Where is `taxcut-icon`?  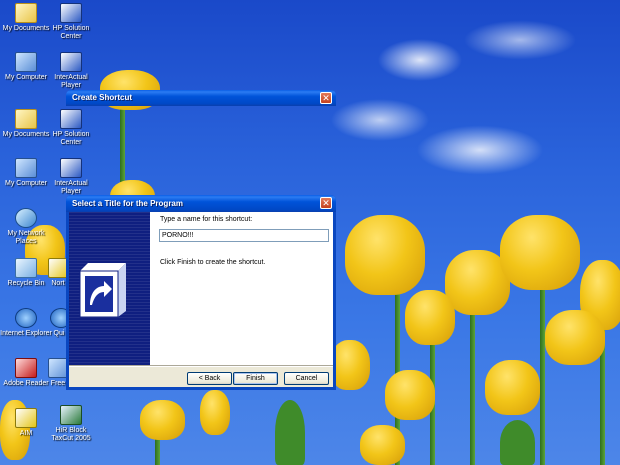
taxcut-icon is located at coordinates (71, 415).